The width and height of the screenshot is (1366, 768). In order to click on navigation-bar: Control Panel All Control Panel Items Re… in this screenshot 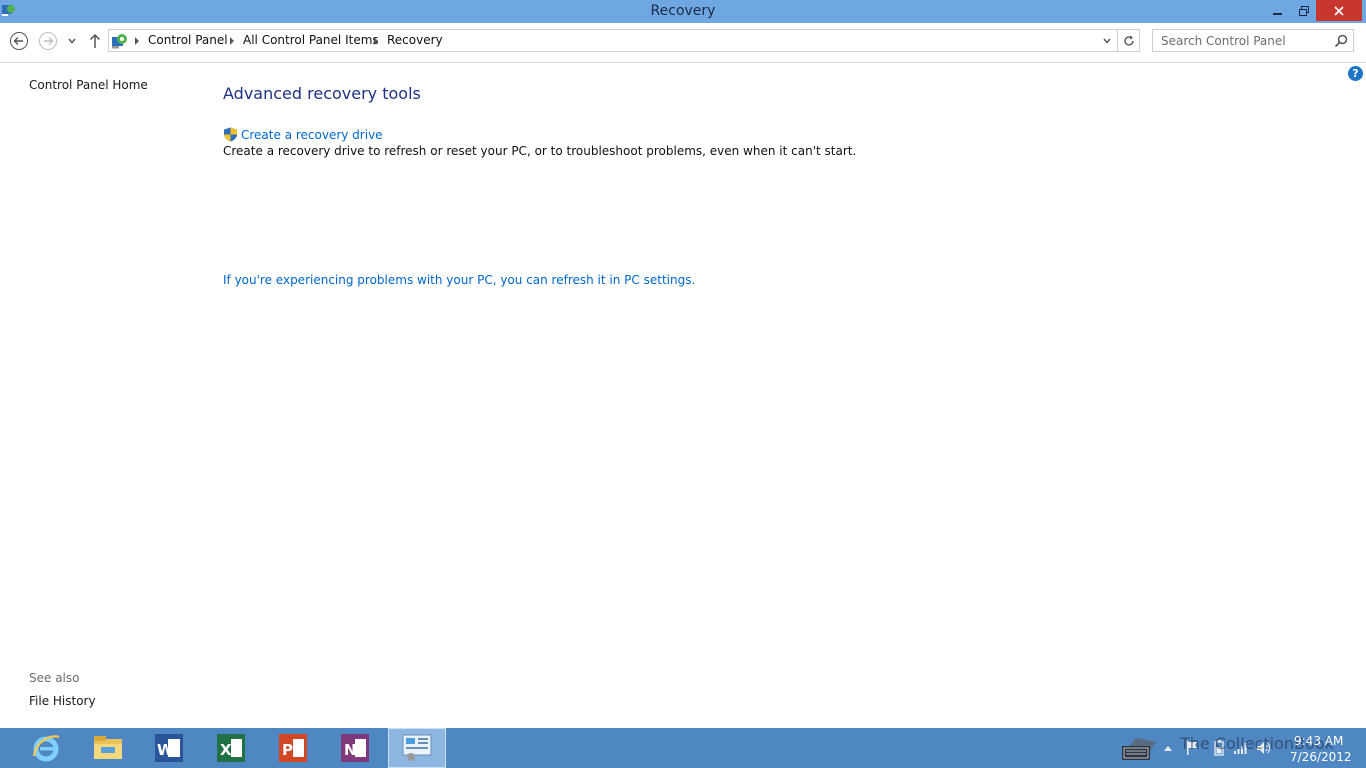, I will do `click(683, 43)`.